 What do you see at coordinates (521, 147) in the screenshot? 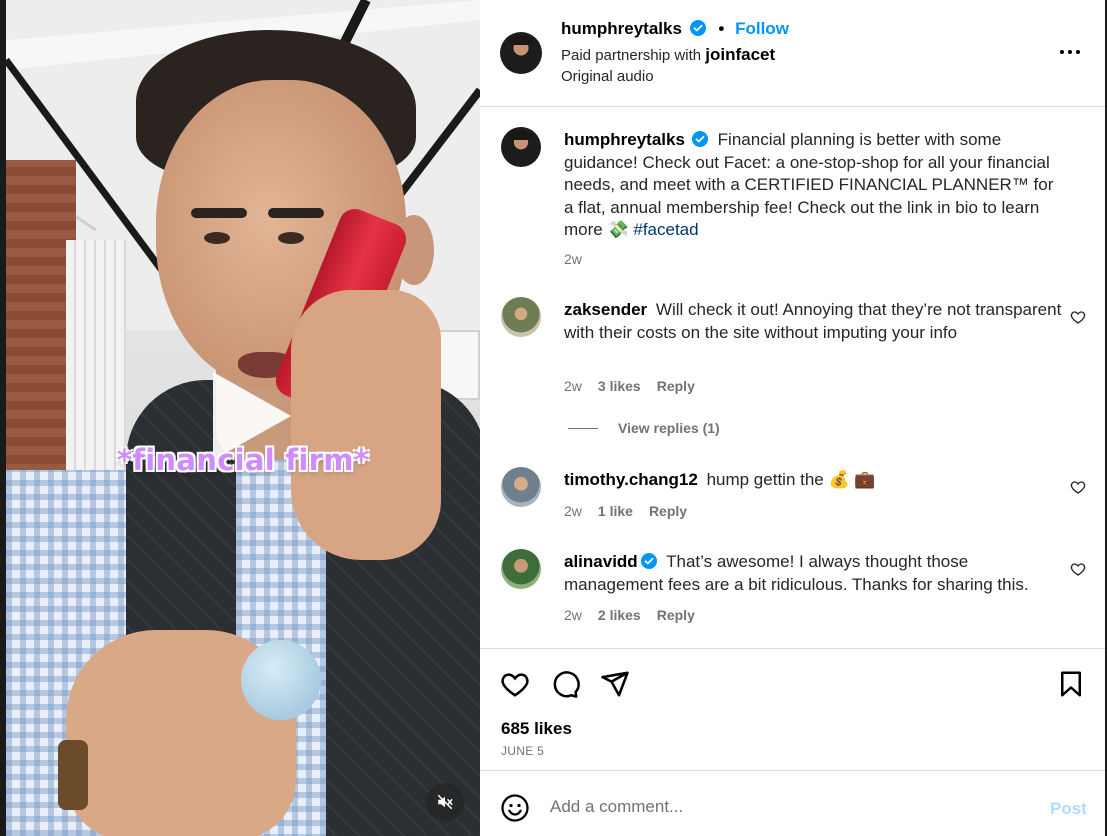
I see `caption-avatar` at bounding box center [521, 147].